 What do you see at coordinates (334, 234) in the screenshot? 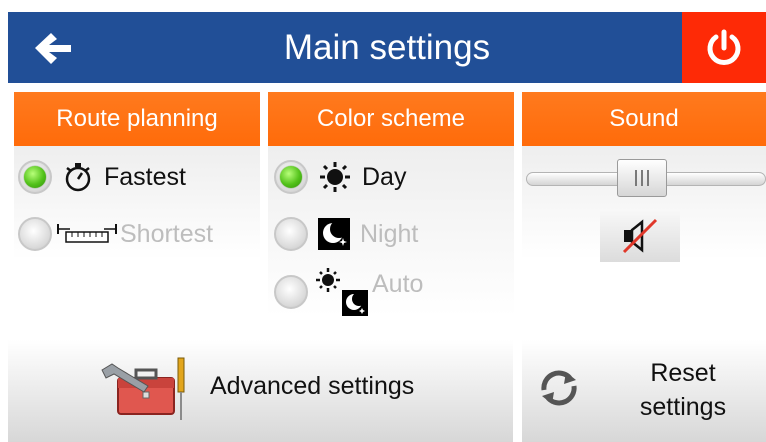
I see `moon-icon` at bounding box center [334, 234].